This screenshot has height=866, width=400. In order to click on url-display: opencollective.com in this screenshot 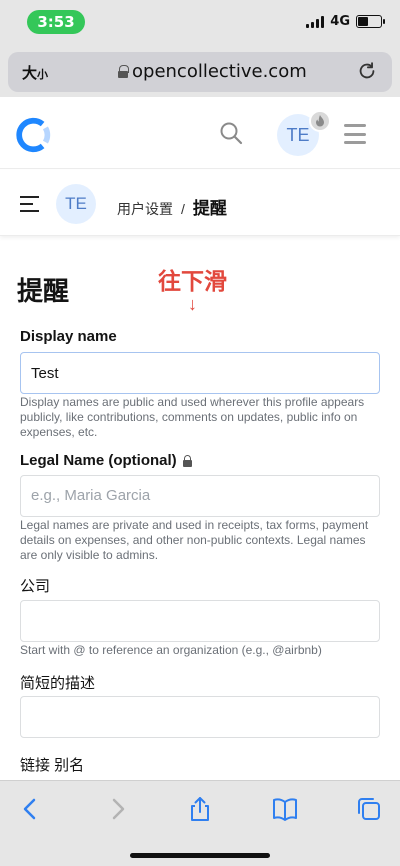, I will do `click(212, 71)`.